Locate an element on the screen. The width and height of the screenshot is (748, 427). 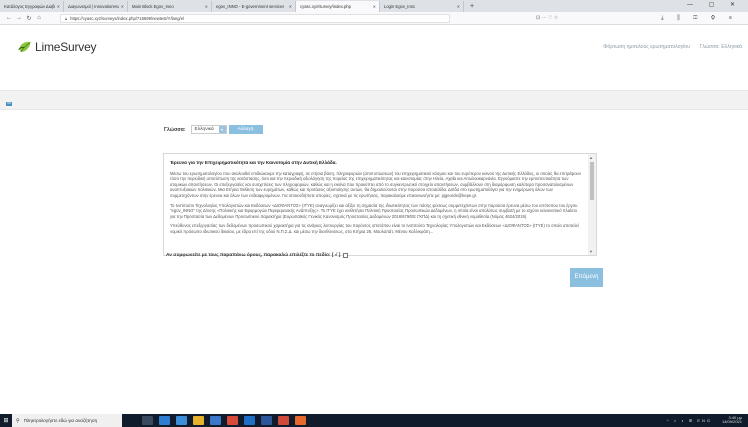
language-select: Ελληνικά ▾ is located at coordinates (208, 129).